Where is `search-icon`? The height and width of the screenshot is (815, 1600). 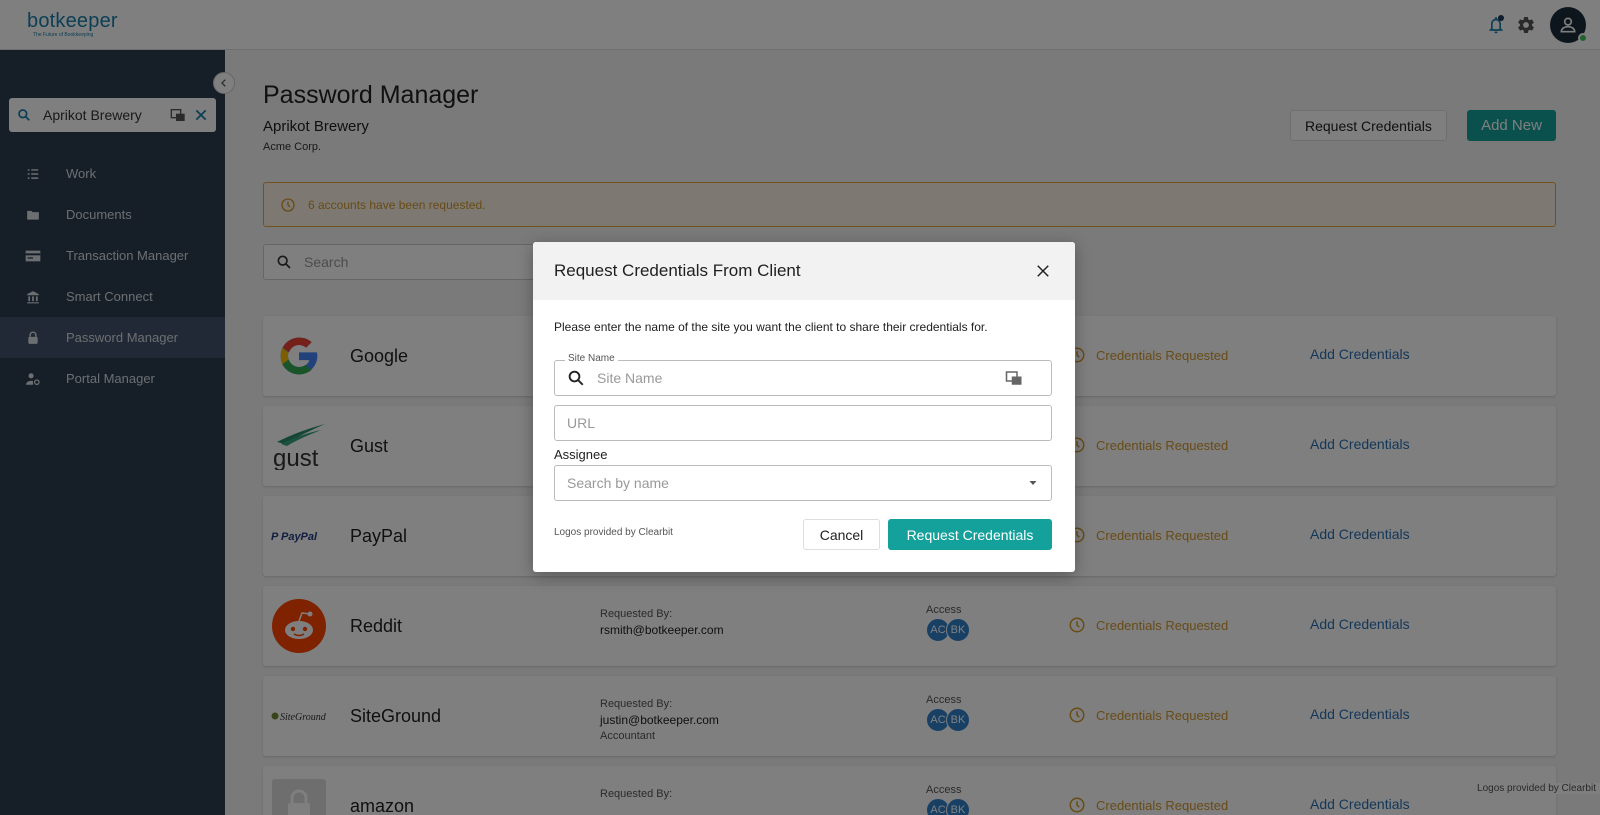 search-icon is located at coordinates (576, 378).